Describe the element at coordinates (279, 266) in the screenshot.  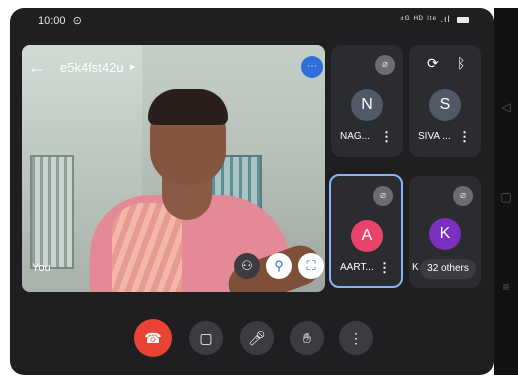
I see `pin-icon: ⚲` at that location.